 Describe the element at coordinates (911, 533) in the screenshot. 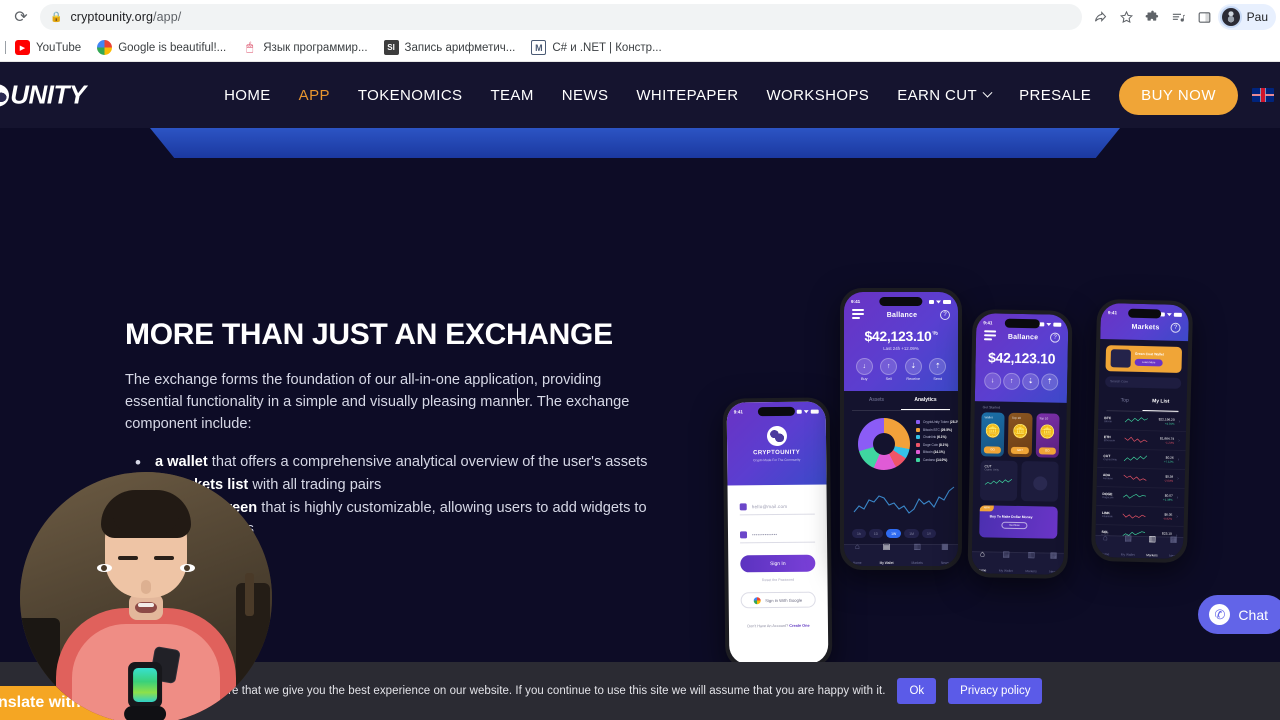

I see `range-1m: 1M` at that location.